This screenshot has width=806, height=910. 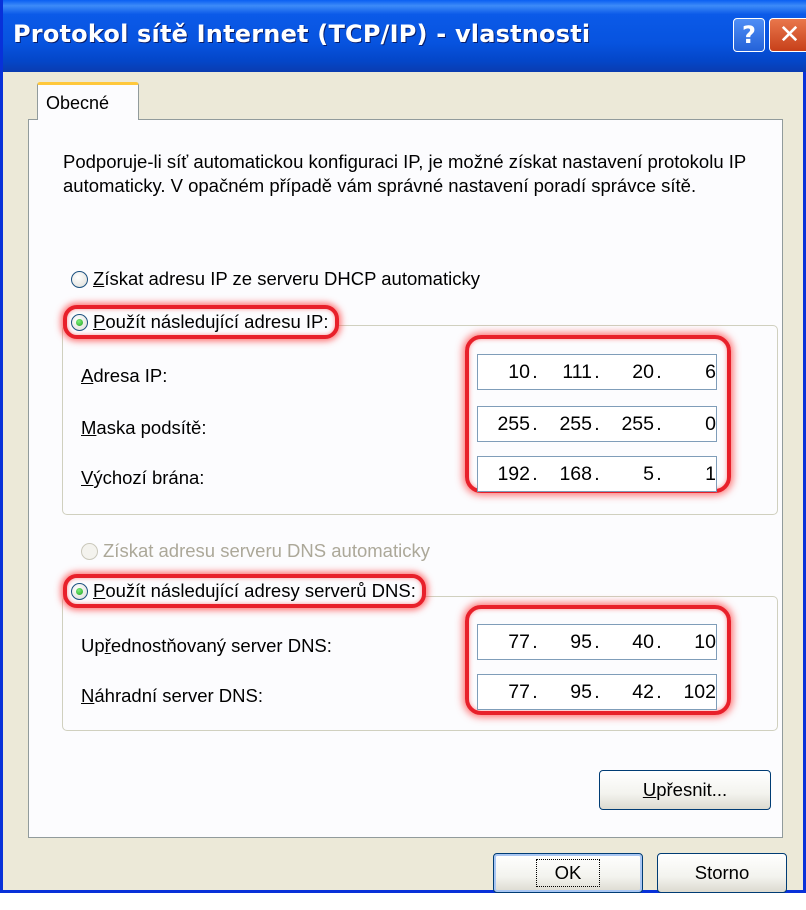 I want to click on subnet-mask-input: 255. 255. 255. 0, so click(x=597, y=424).